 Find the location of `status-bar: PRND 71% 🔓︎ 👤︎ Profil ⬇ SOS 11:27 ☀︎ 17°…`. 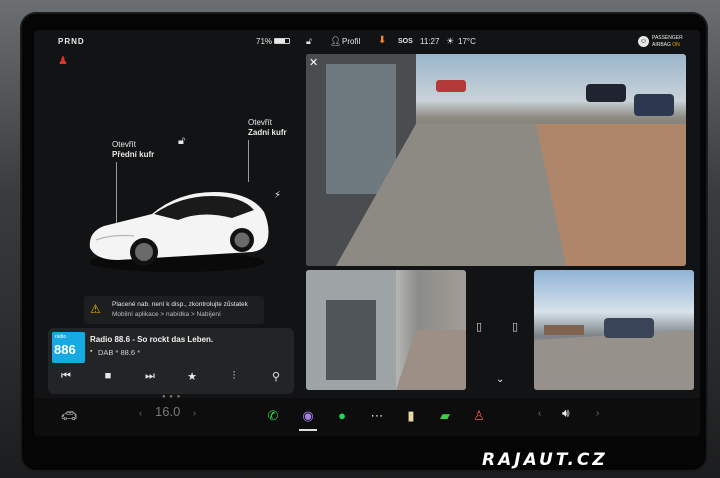

status-bar: PRND 71% 🔓︎ 👤︎ Profil ⬇ SOS 11:27 ☀︎ 17°… is located at coordinates (367, 41).